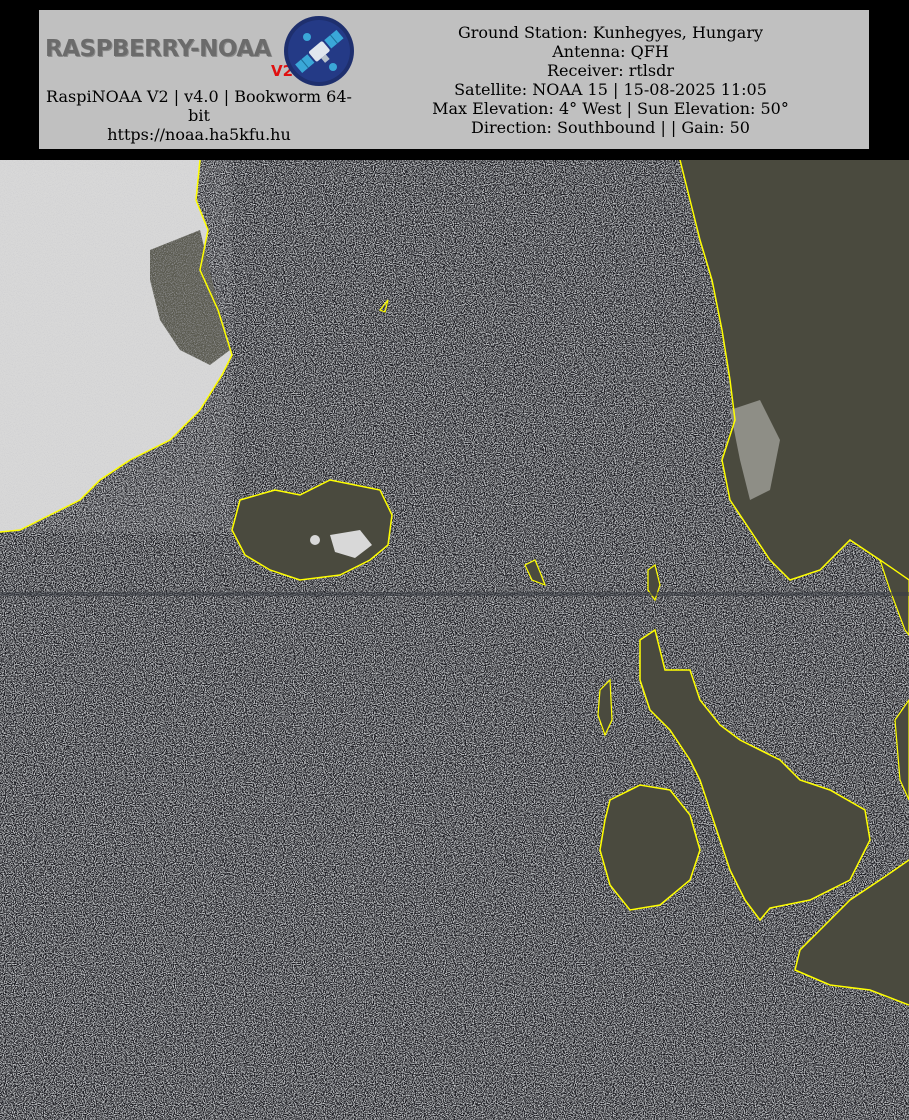  Describe the element at coordinates (610, 32) in the screenshot. I see `ground-station-line: Ground Station: Kunhegyes, Hungary` at that location.